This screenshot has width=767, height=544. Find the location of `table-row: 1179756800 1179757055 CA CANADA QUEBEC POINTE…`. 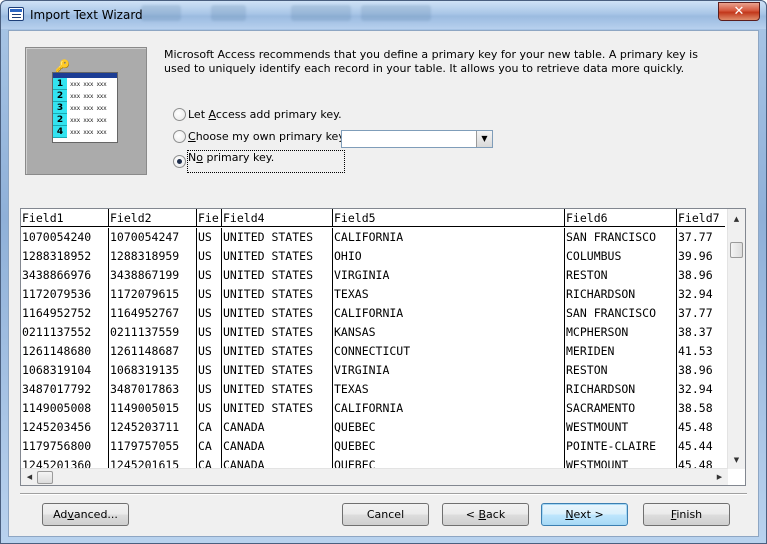

table-row: 1179756800 1179757055 CA CANADA QUEBEC POINTE… is located at coordinates (373, 446).